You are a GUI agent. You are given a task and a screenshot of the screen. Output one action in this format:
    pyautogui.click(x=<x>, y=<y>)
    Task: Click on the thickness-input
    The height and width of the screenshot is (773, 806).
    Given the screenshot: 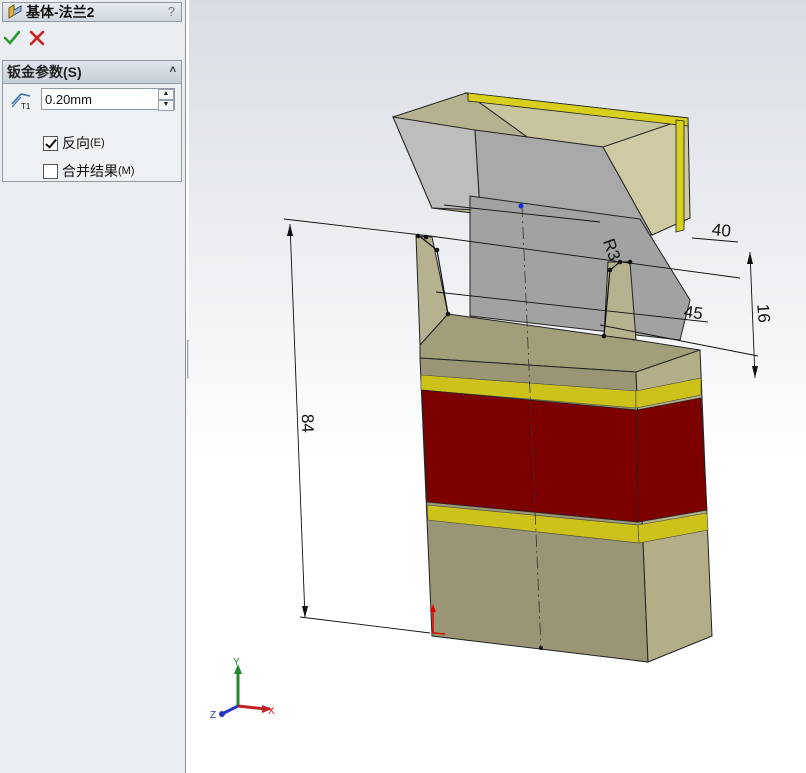 What is the action you would take?
    pyautogui.click(x=108, y=99)
    